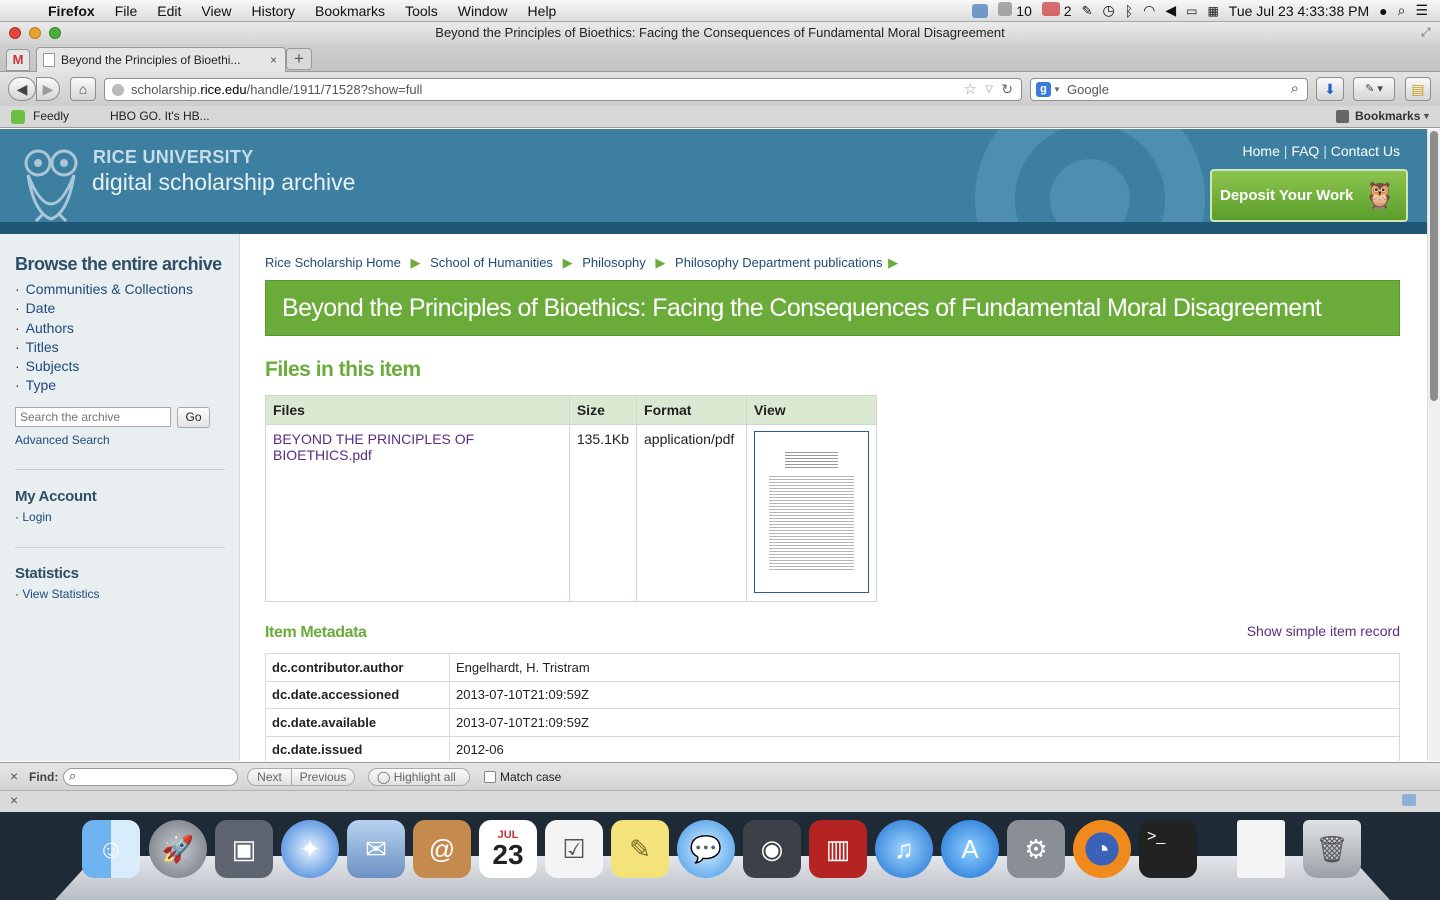  Describe the element at coordinates (376, 849) in the screenshot. I see `mail-icon: ✉` at that location.